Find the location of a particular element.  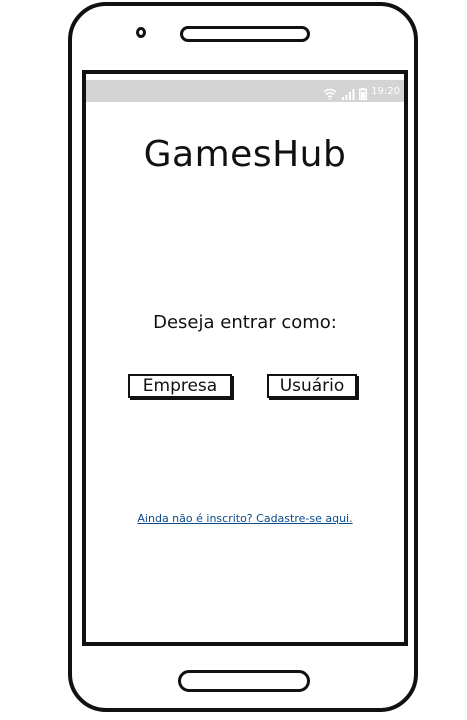

status-bar: 19:20 is located at coordinates (245, 91).